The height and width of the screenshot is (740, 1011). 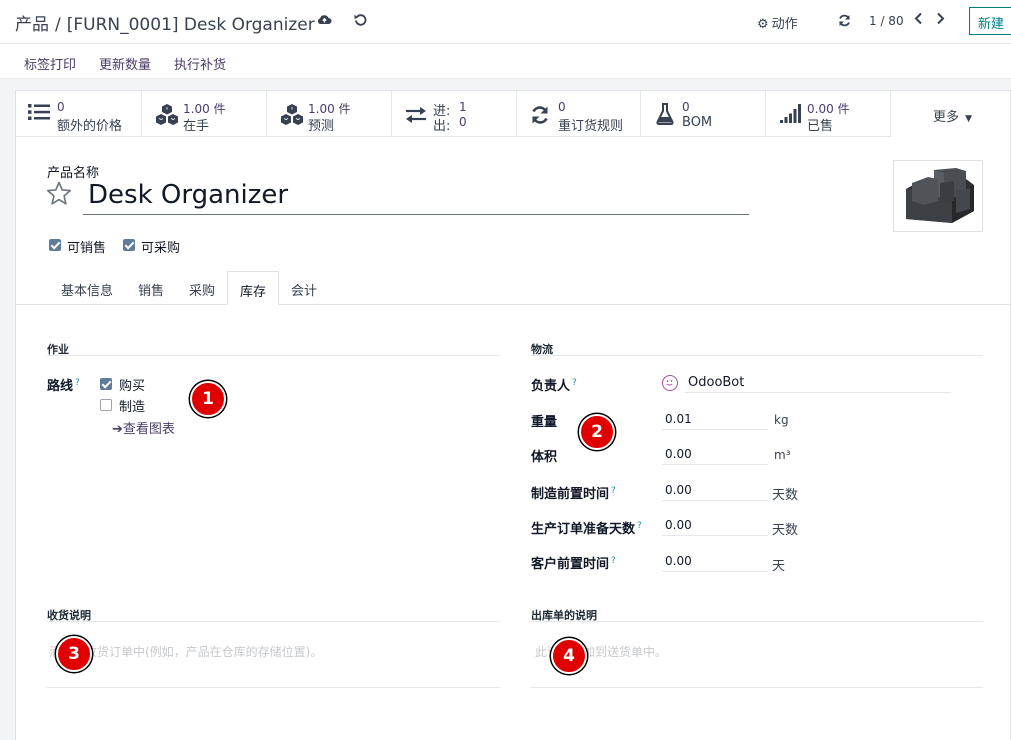 I want to click on tab-accounting: 会计, so click(x=304, y=289).